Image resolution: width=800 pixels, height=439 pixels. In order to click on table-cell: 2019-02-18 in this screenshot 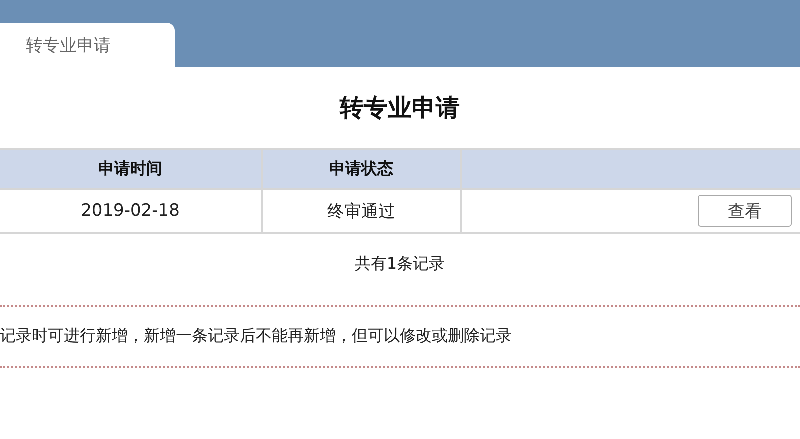, I will do `click(131, 211)`.